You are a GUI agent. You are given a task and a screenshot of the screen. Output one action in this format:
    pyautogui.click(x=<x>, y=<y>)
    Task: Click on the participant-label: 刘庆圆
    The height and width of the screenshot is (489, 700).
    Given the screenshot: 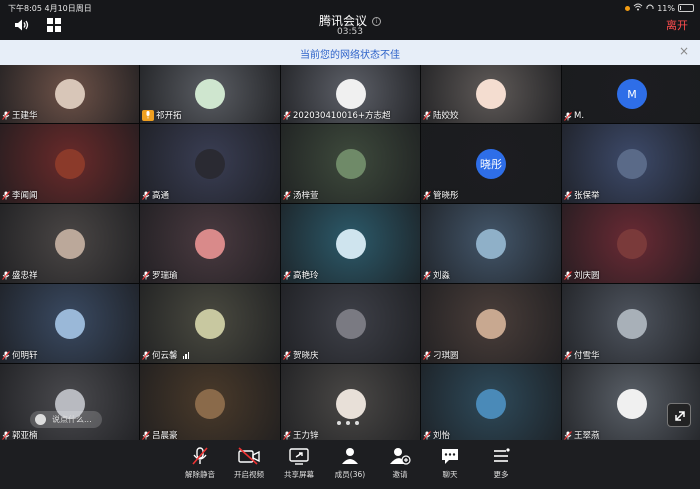 What is the action you would take?
    pyautogui.click(x=582, y=275)
    